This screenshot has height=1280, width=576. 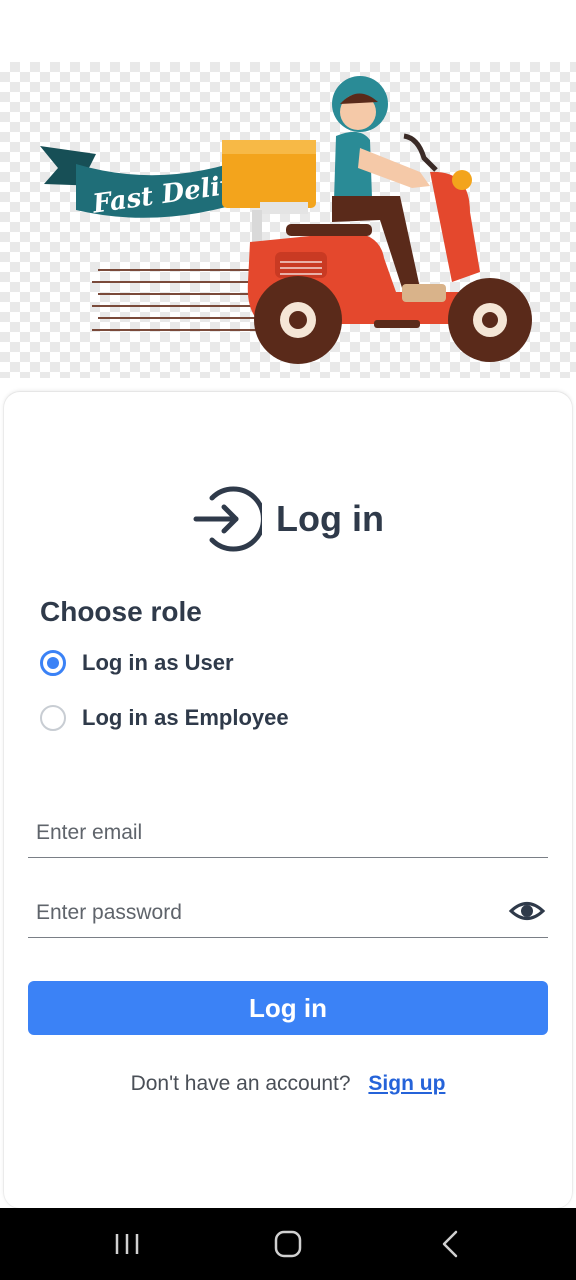 I want to click on signup-link: Sign up, so click(x=406, y=1083).